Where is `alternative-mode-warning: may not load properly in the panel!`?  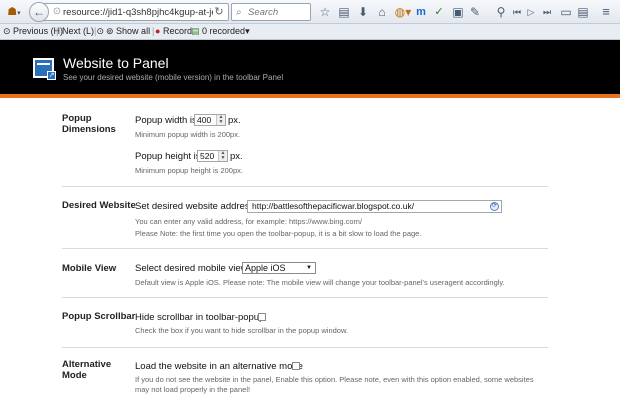
alternative-mode-warning: may not load properly in the panel! is located at coordinates (193, 389).